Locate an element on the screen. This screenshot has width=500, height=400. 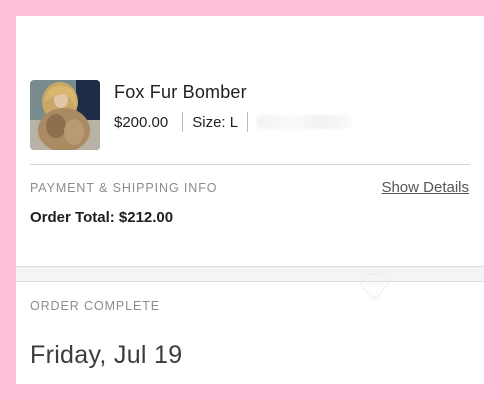
product-thumbnail is located at coordinates (65, 115).